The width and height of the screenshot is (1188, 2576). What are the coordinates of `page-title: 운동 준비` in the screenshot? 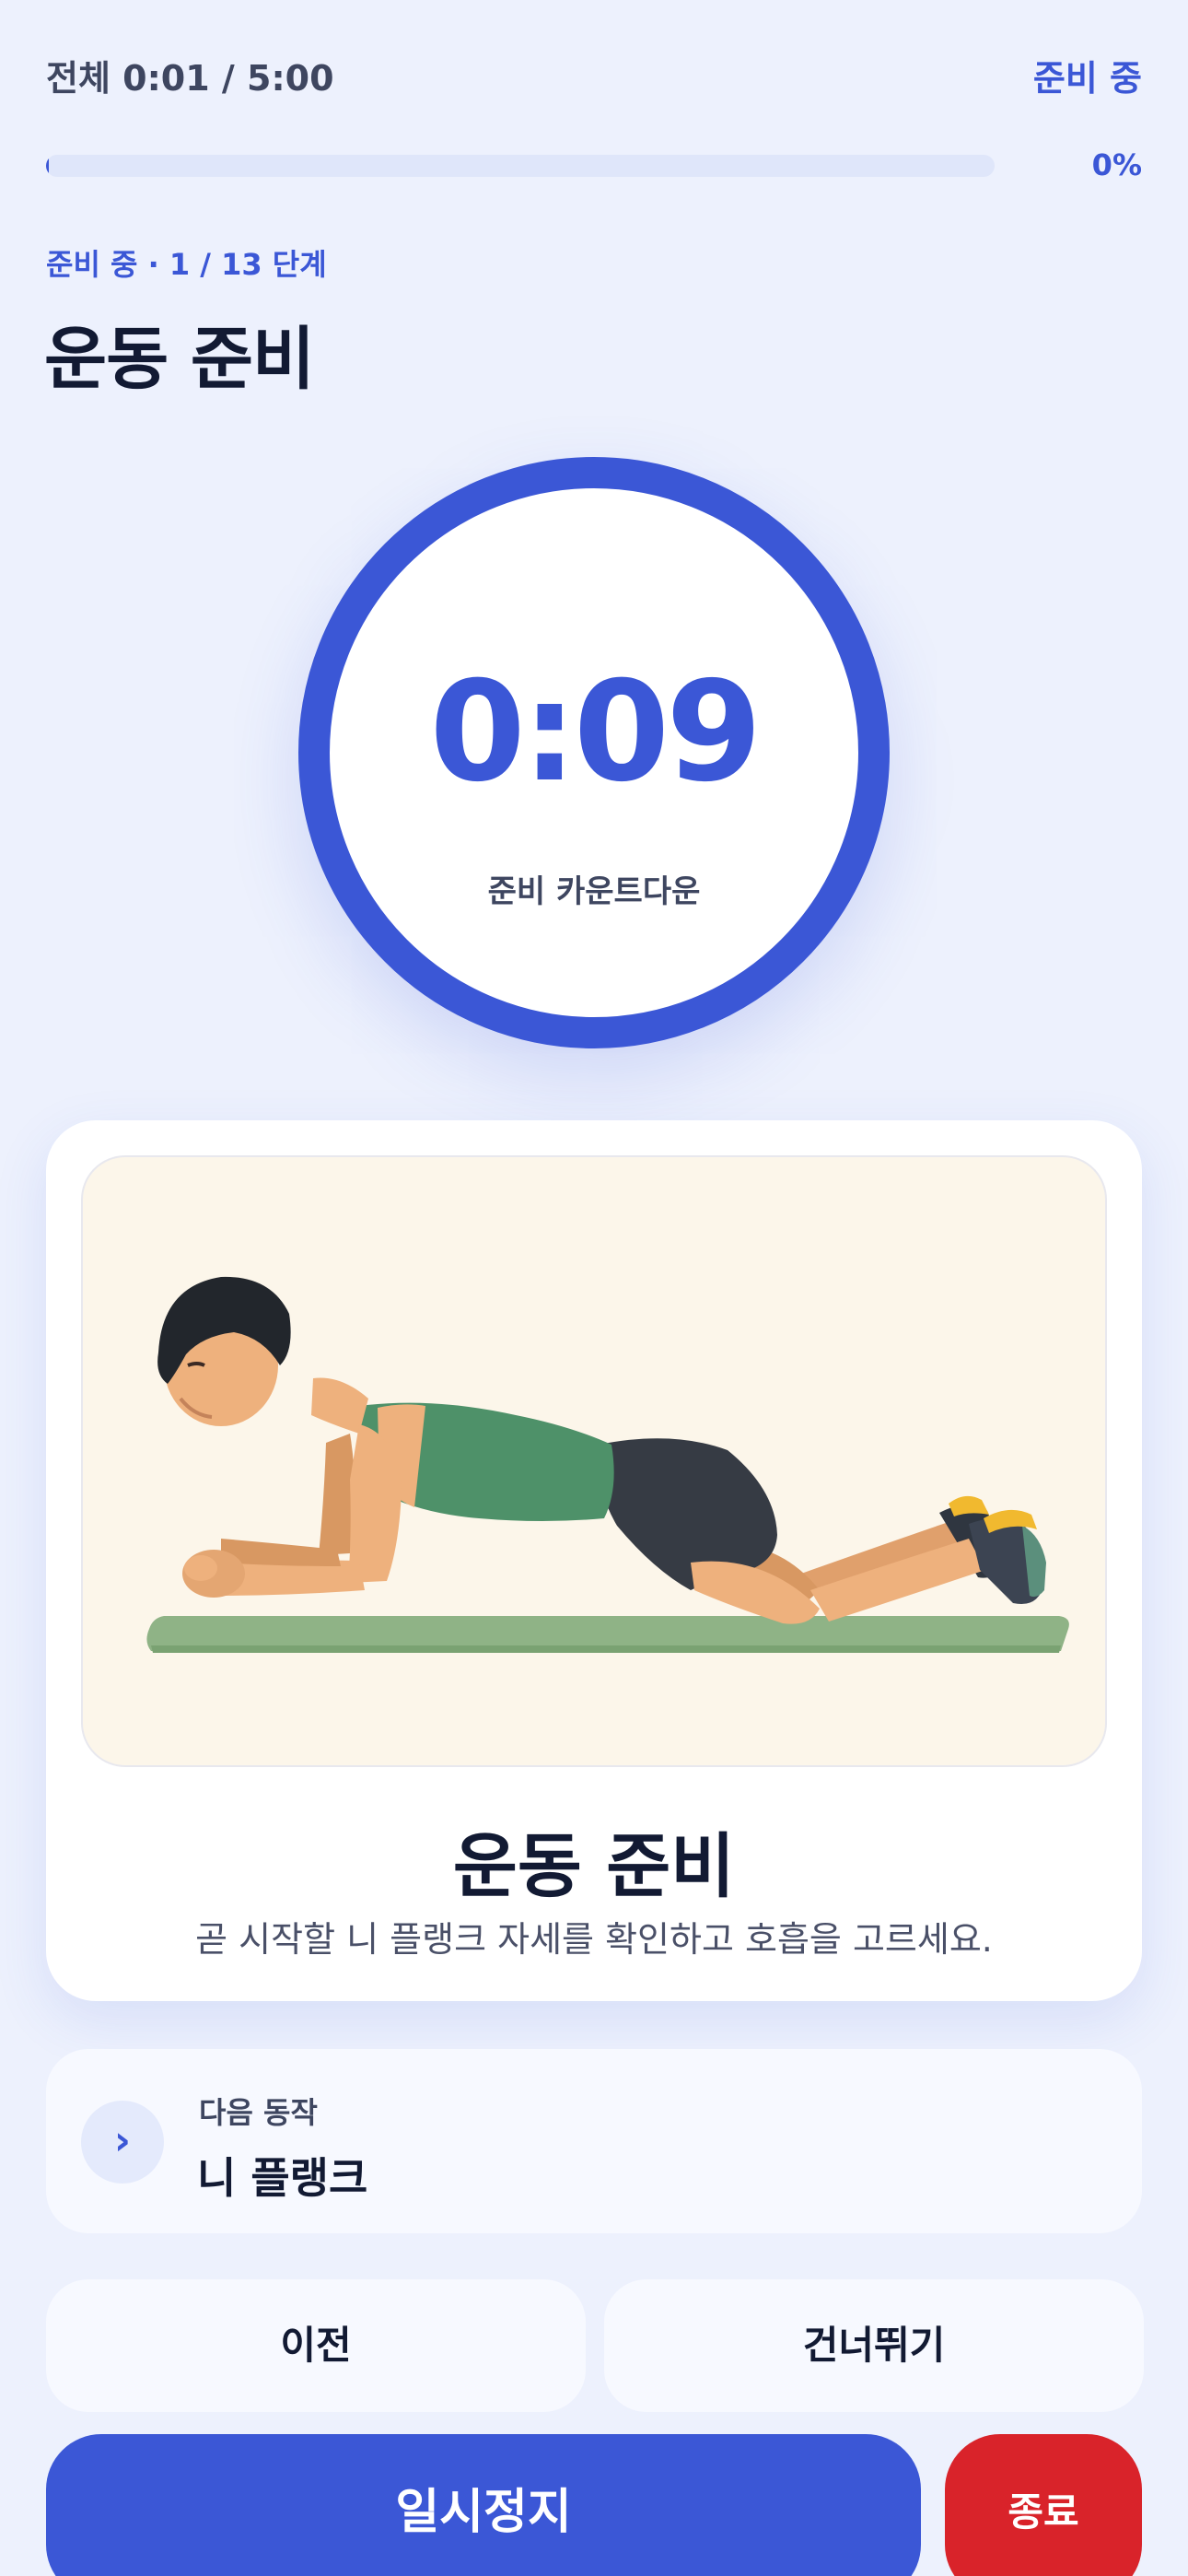 It's located at (179, 359).